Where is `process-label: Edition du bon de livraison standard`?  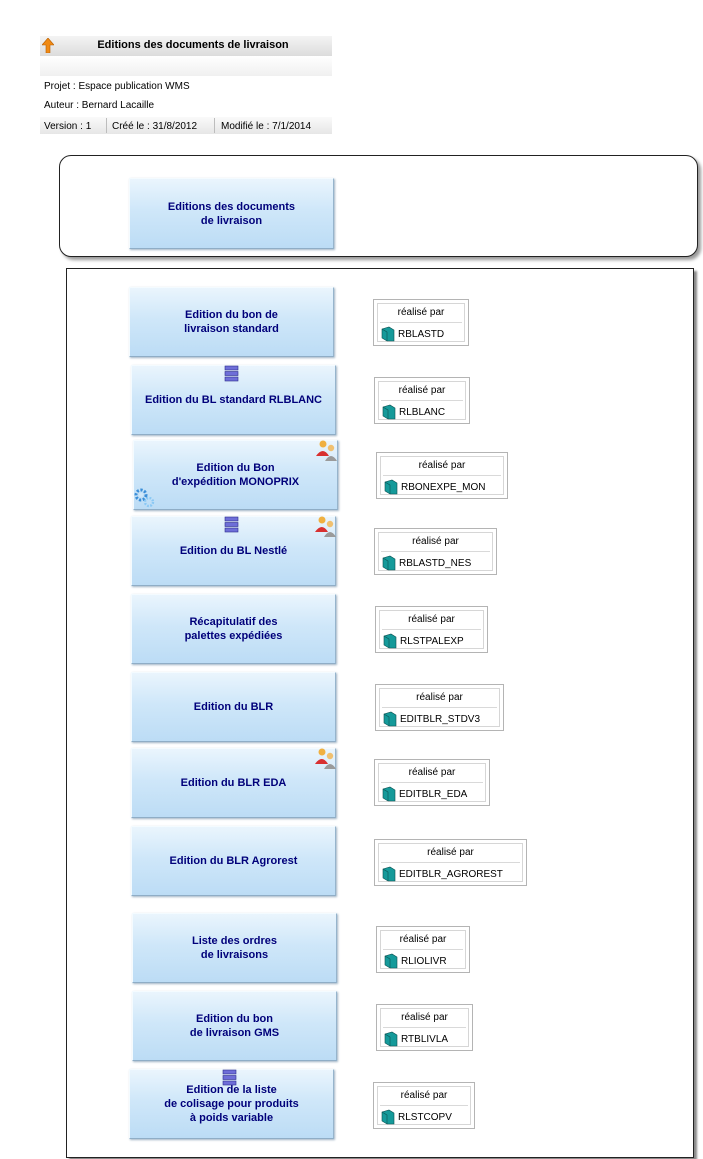
process-label: Edition du bon de livraison standard is located at coordinates (231, 322).